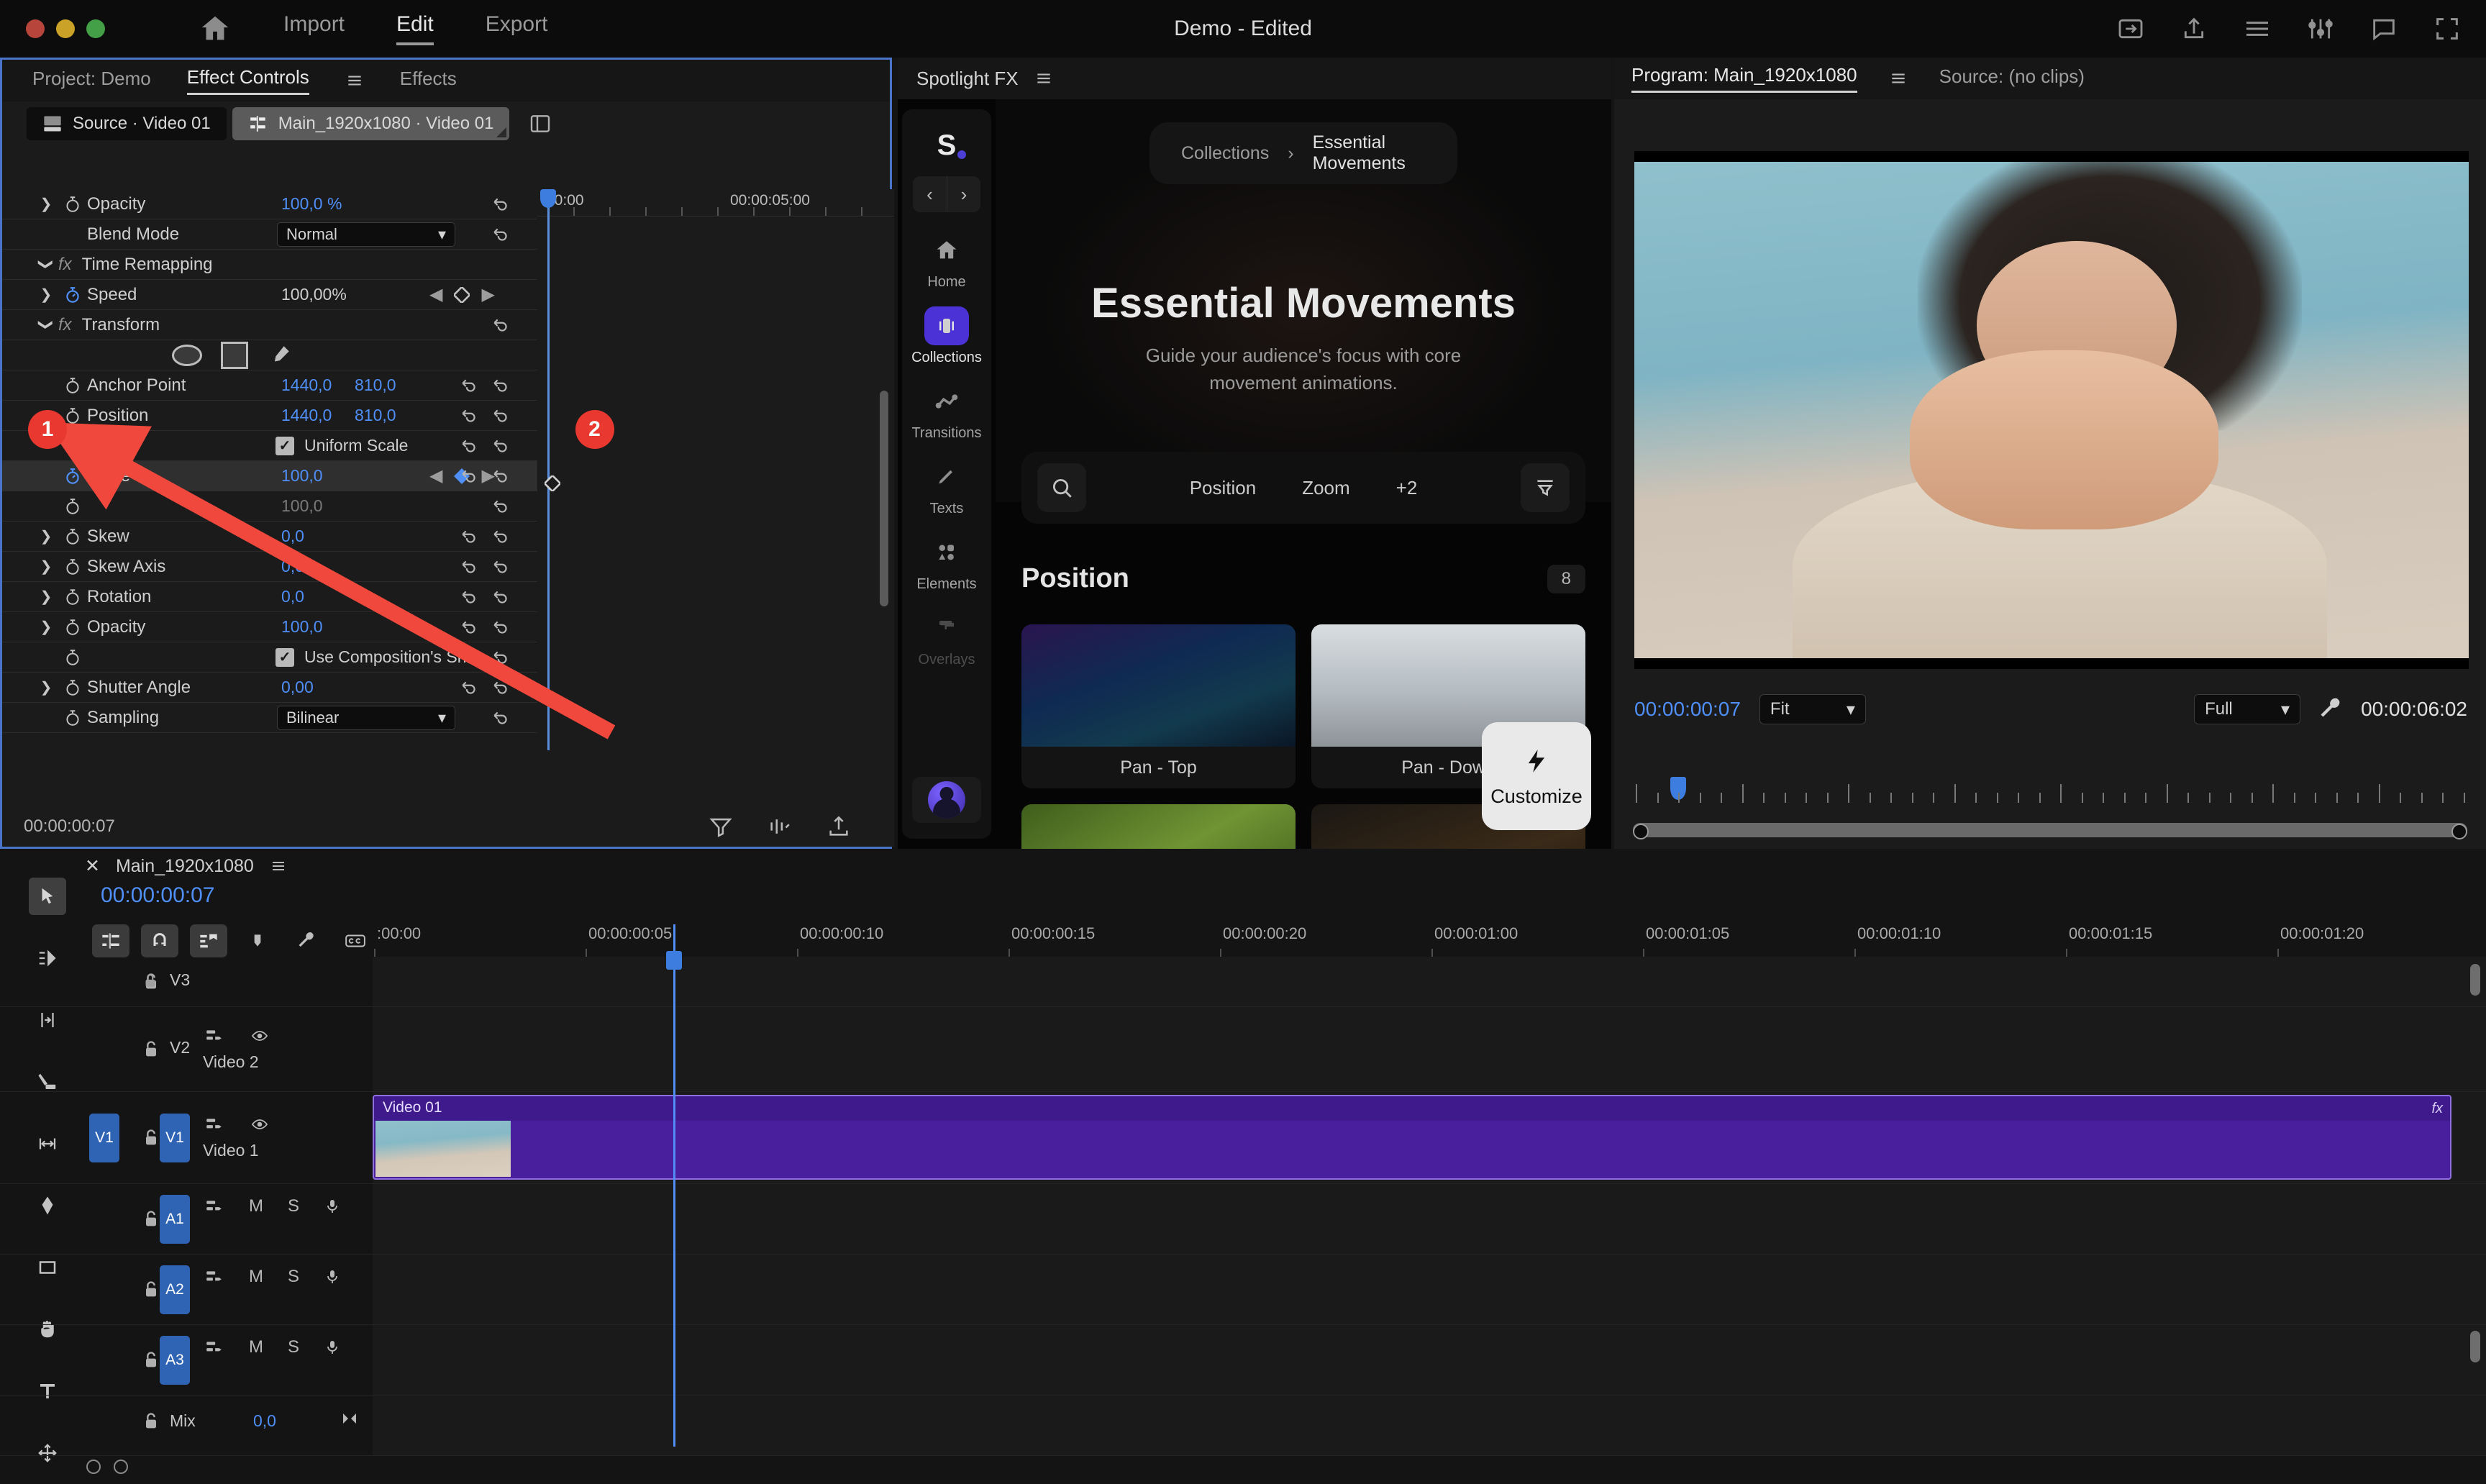 This screenshot has height=1484, width=2486. I want to click on property-value-secondary: 810,0, so click(375, 415).